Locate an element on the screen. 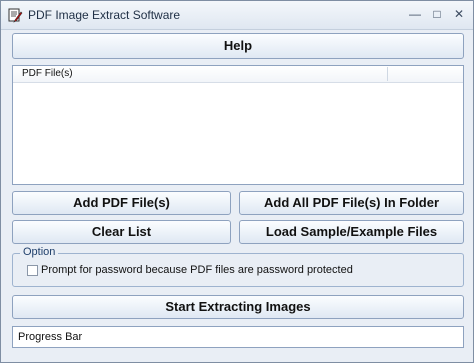 The image size is (474, 363). title-bar: PDF Image Extract Software — □ ✕ is located at coordinates (237, 15).